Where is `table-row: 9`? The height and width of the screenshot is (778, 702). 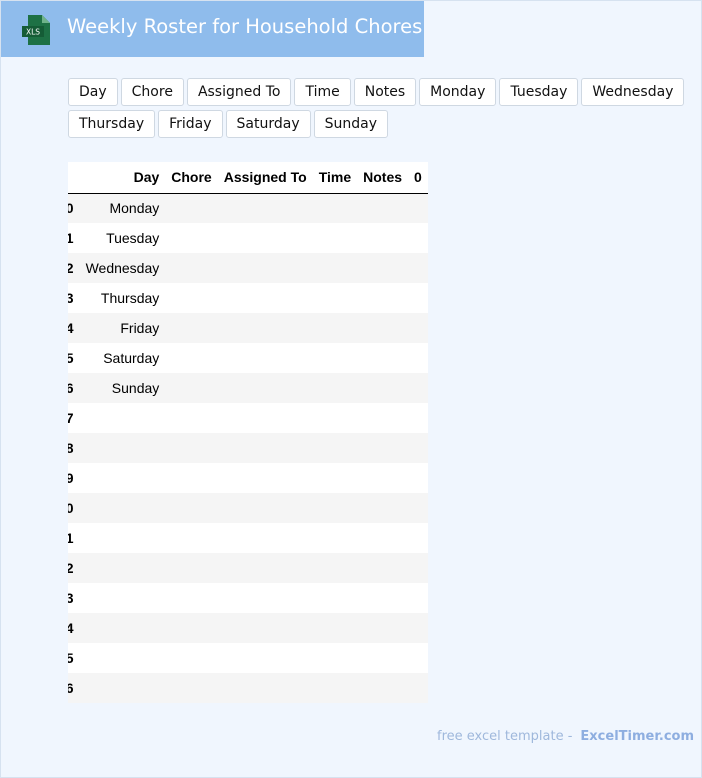
table-row: 9 is located at coordinates (248, 478).